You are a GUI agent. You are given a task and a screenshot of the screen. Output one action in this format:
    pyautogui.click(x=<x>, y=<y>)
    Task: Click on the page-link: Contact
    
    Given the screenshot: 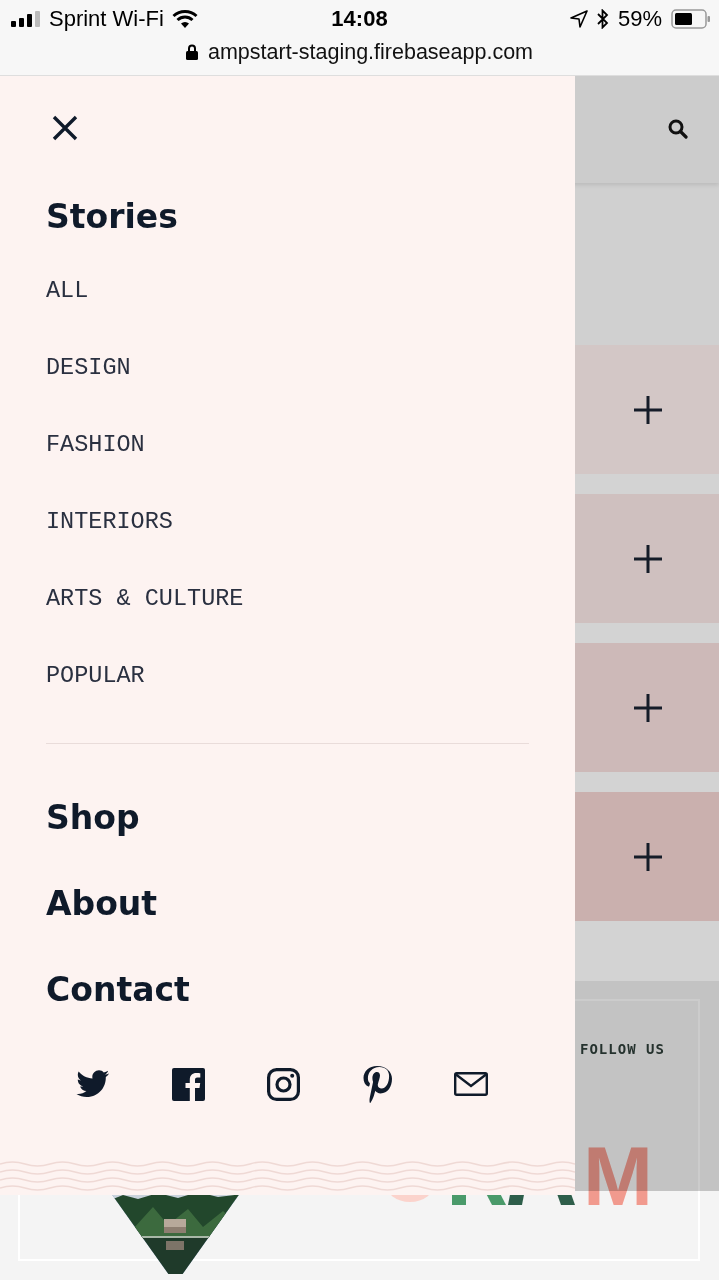 What is the action you would take?
    pyautogui.click(x=118, y=990)
    